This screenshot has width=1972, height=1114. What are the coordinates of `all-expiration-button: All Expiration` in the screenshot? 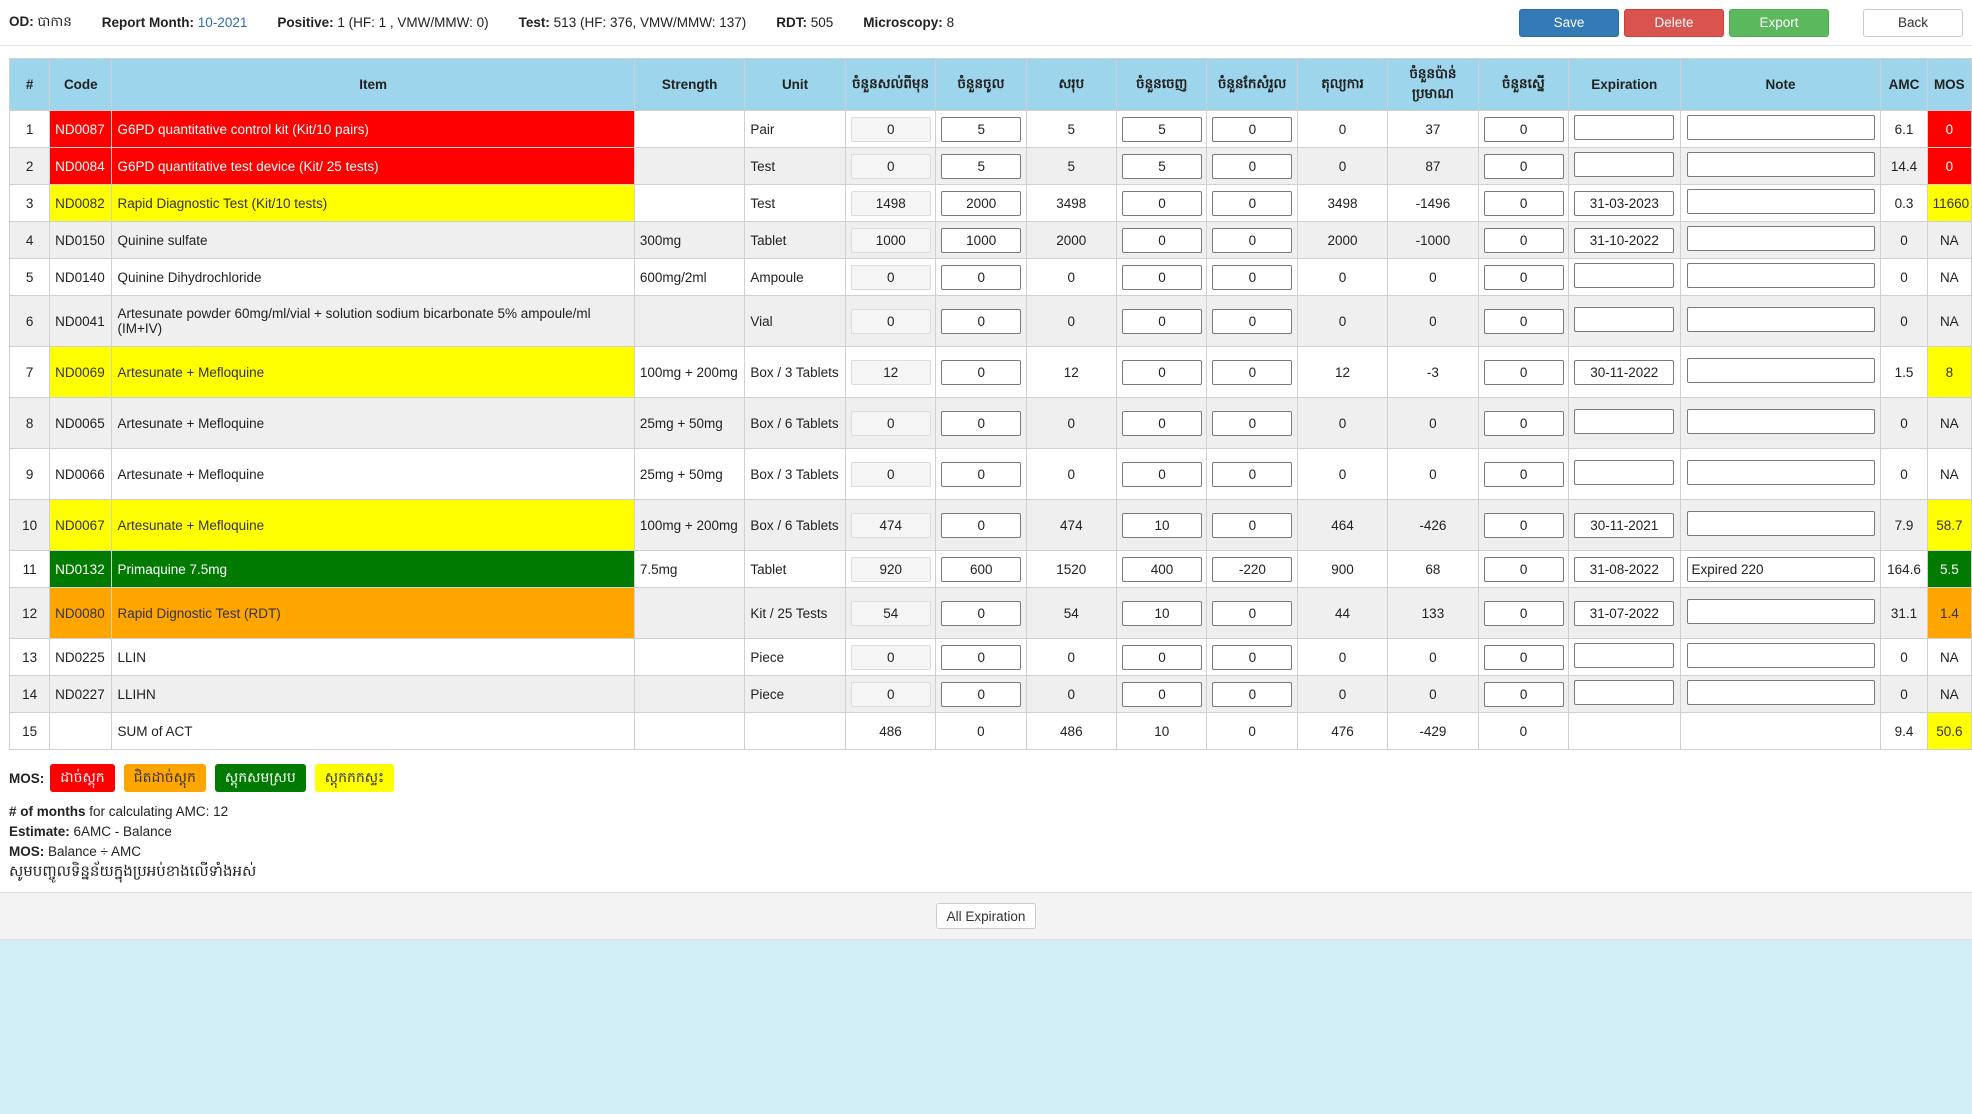 It's located at (986, 916).